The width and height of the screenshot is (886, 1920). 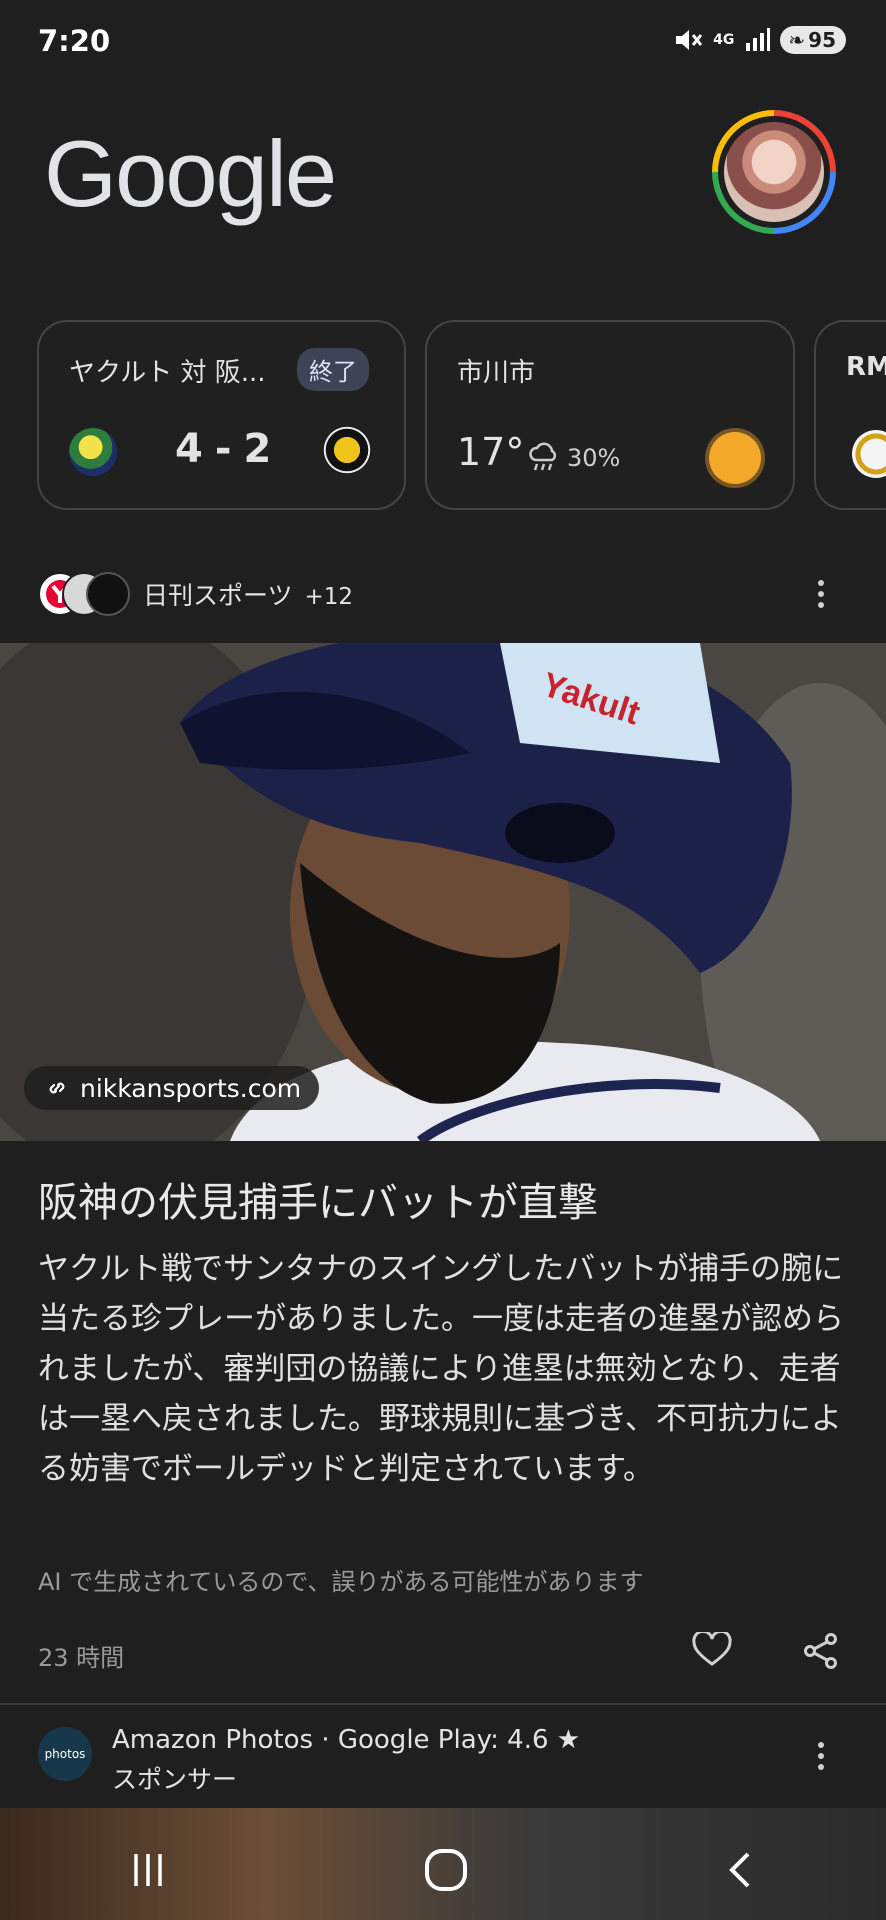 I want to click on heart-icon, so click(x=712, y=1650).